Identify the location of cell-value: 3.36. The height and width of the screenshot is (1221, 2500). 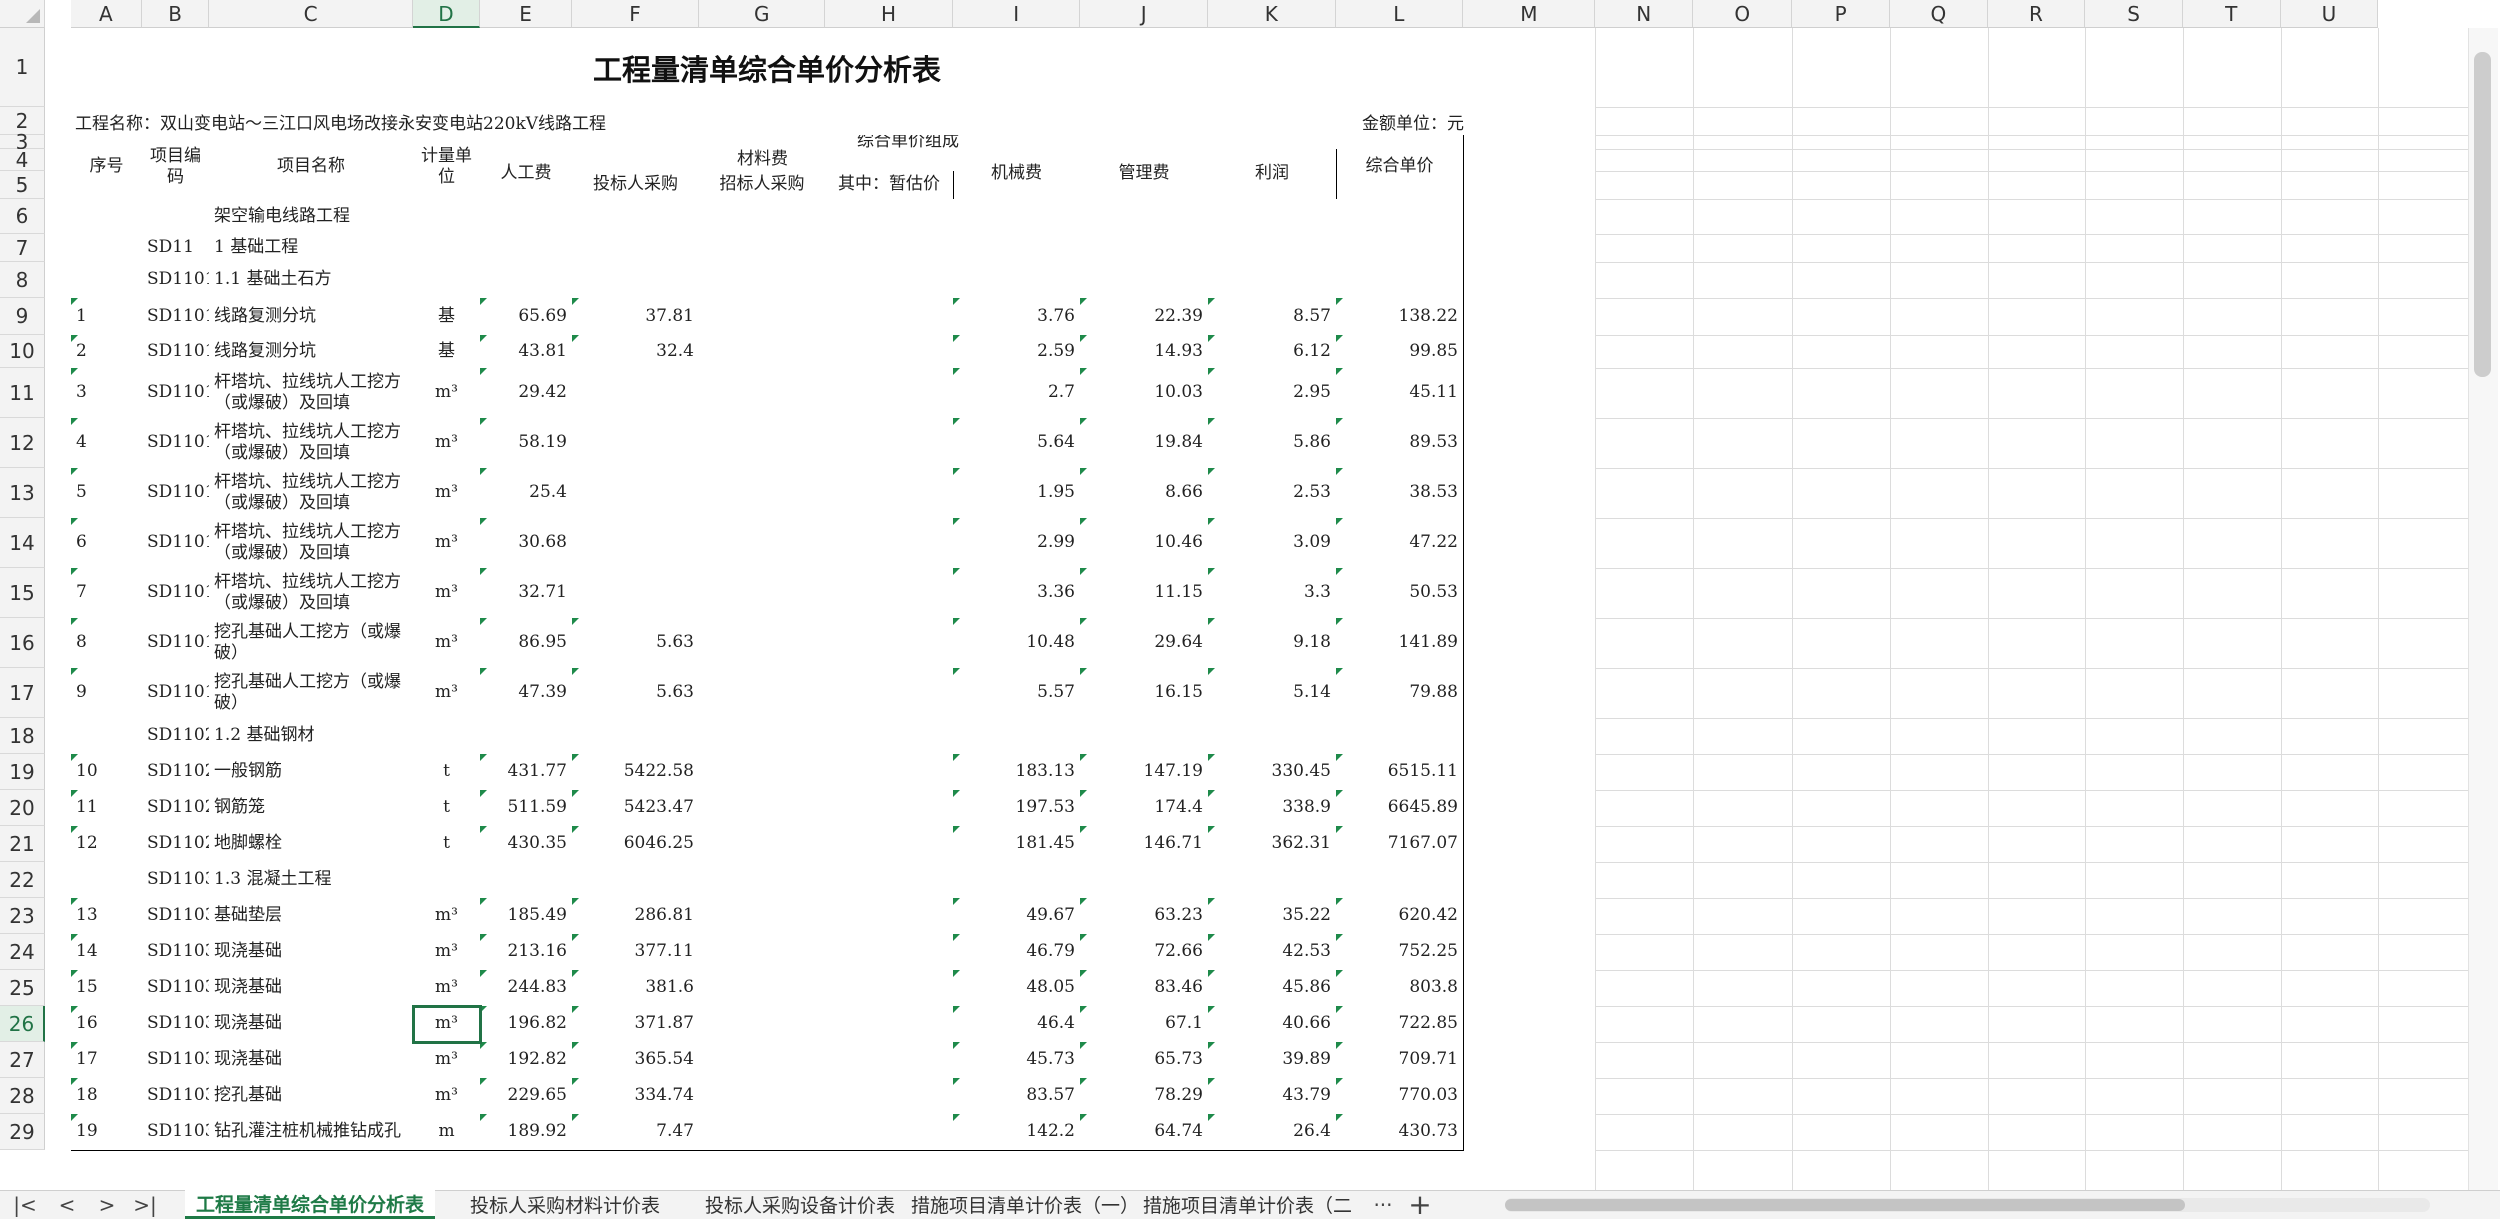
(1017, 593).